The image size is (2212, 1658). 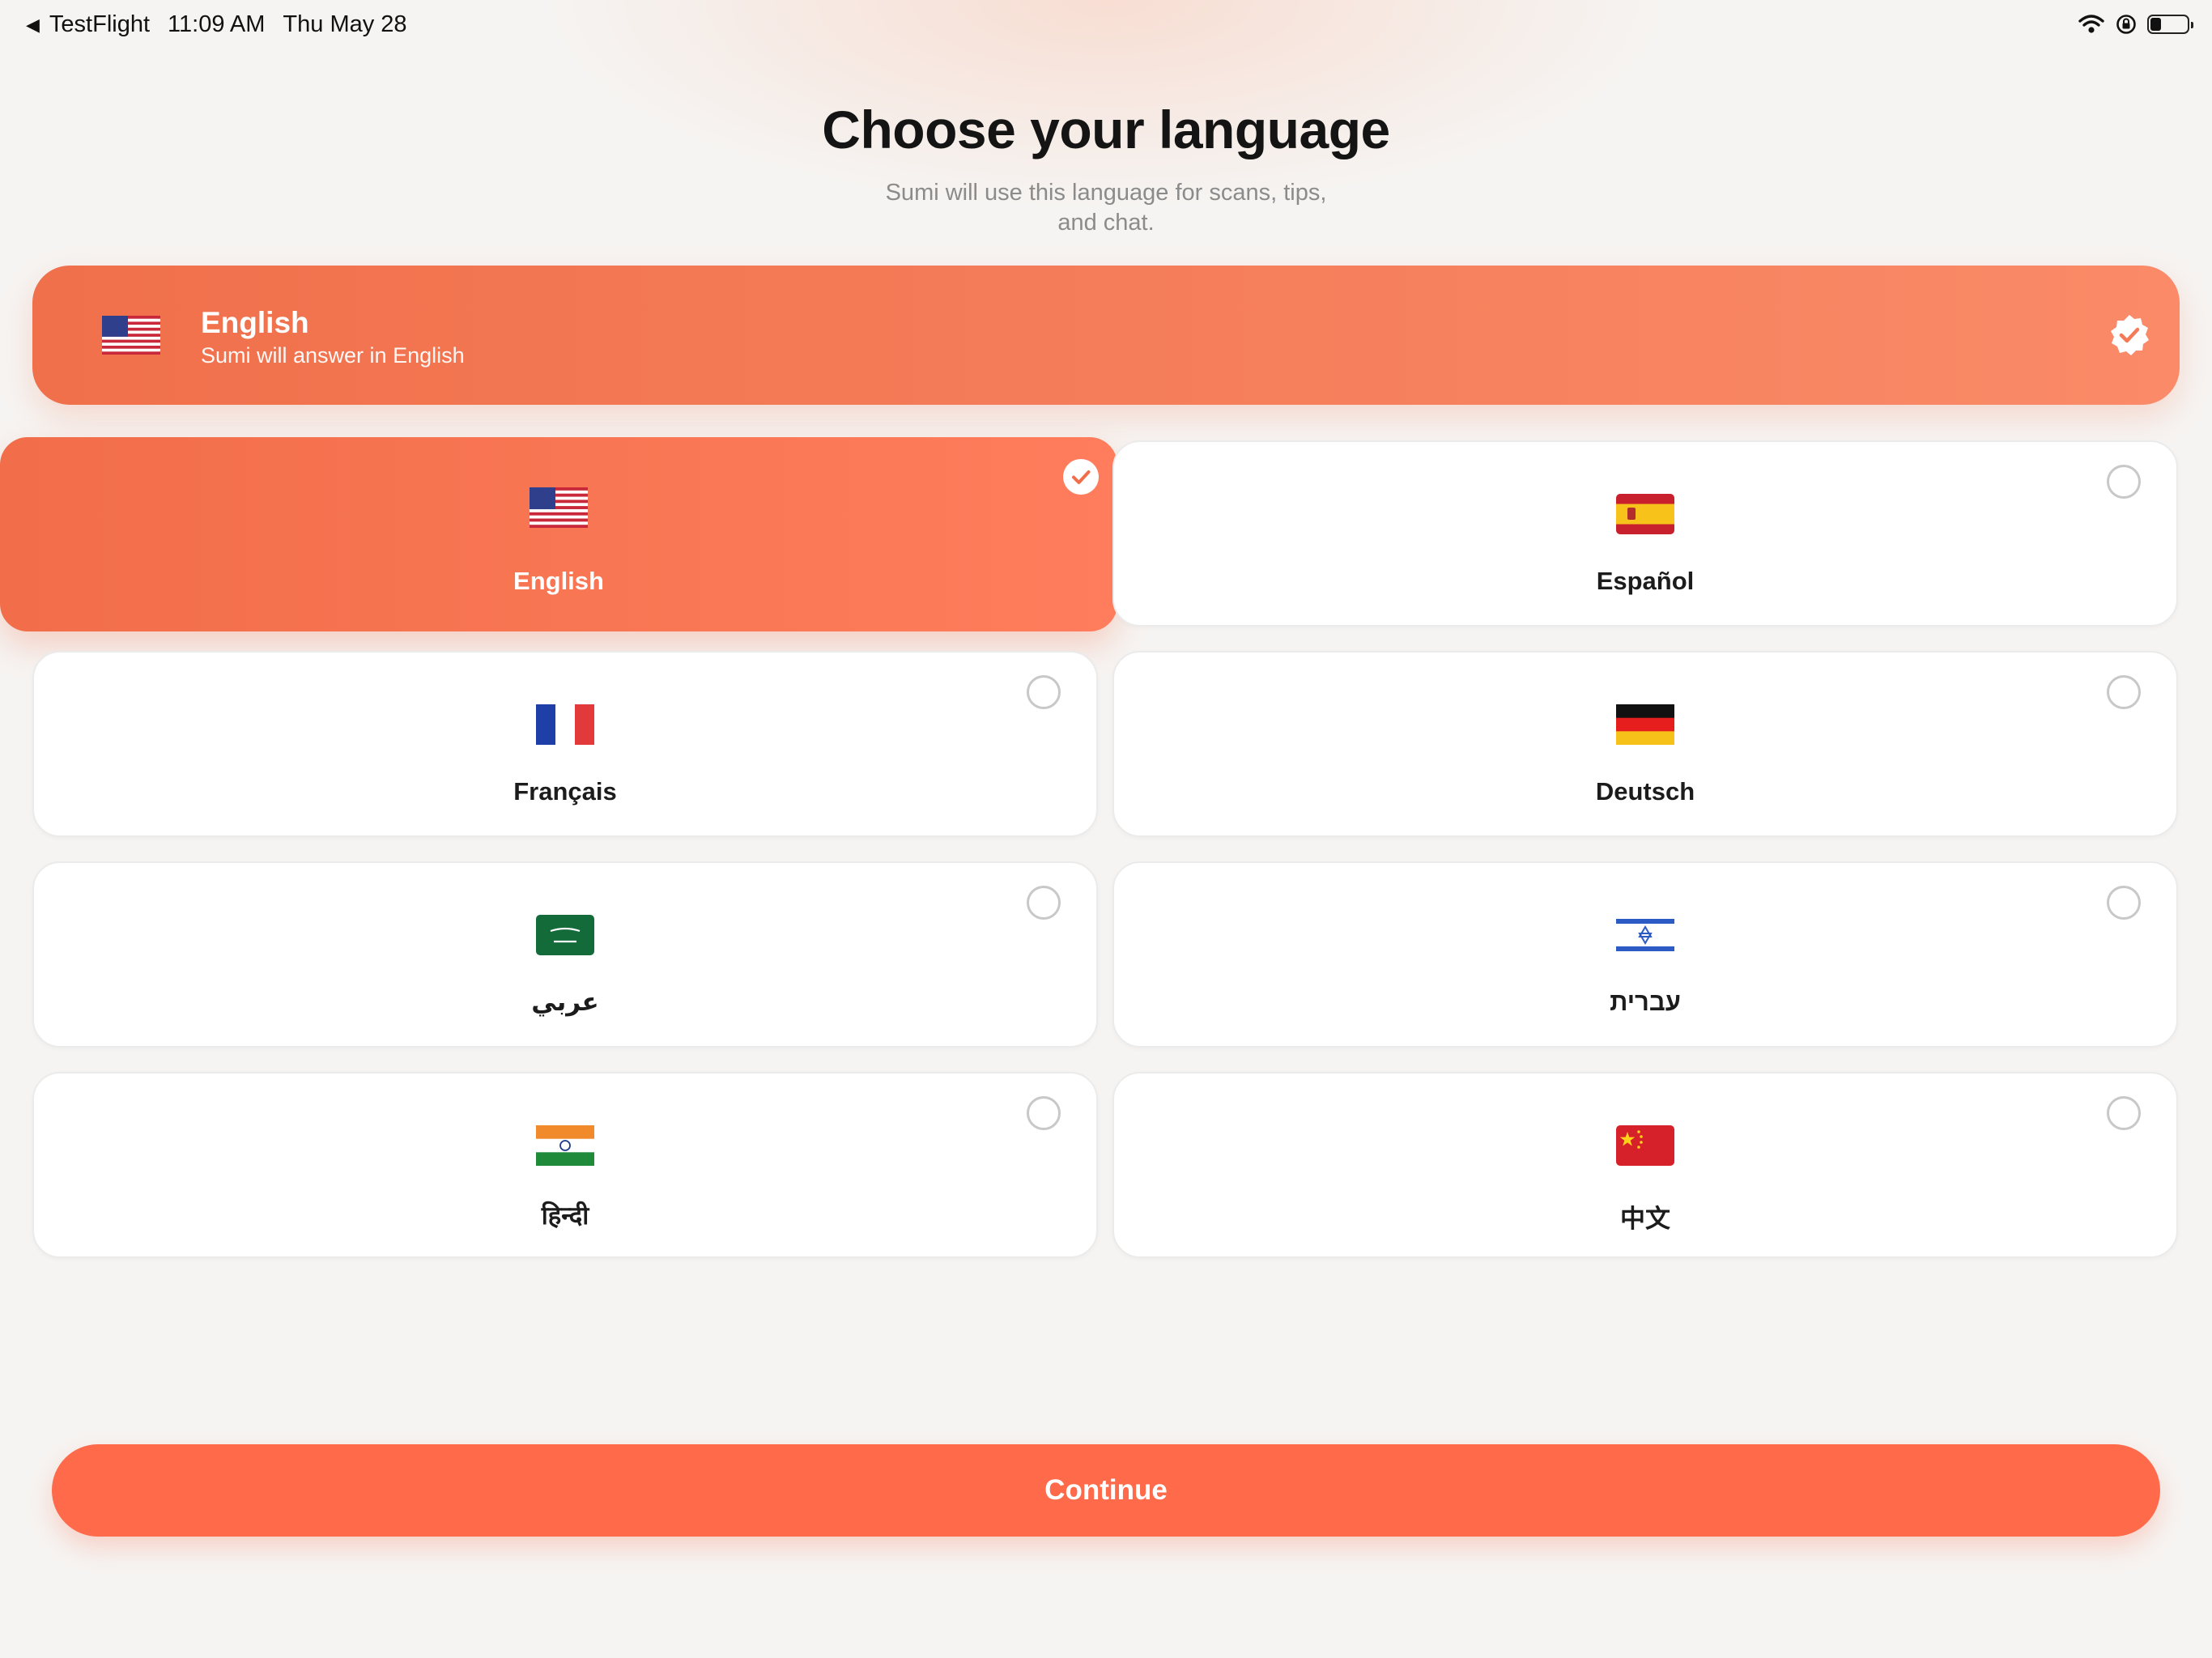 I want to click on orientation-lock-icon, so click(x=2126, y=24).